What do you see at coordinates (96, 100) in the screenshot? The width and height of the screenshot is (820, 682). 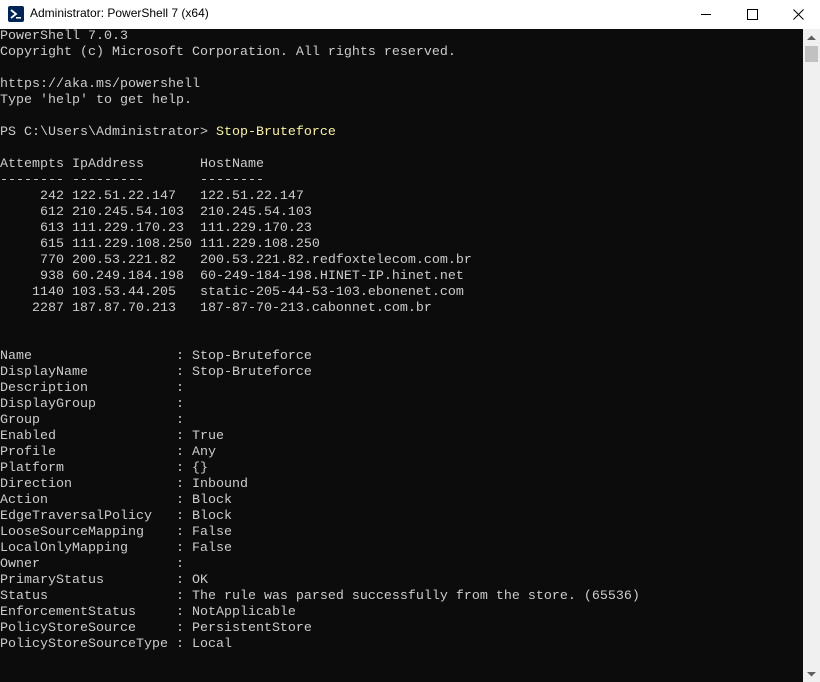 I see `header-line: Type 'help' to get help.` at bounding box center [96, 100].